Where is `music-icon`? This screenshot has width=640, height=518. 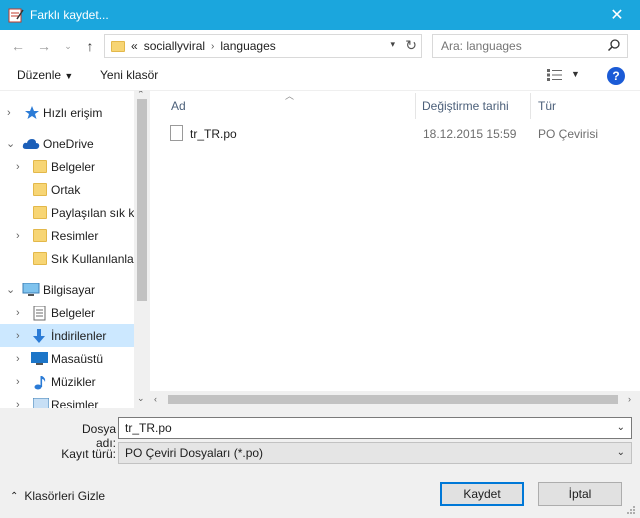 music-icon is located at coordinates (41, 382).